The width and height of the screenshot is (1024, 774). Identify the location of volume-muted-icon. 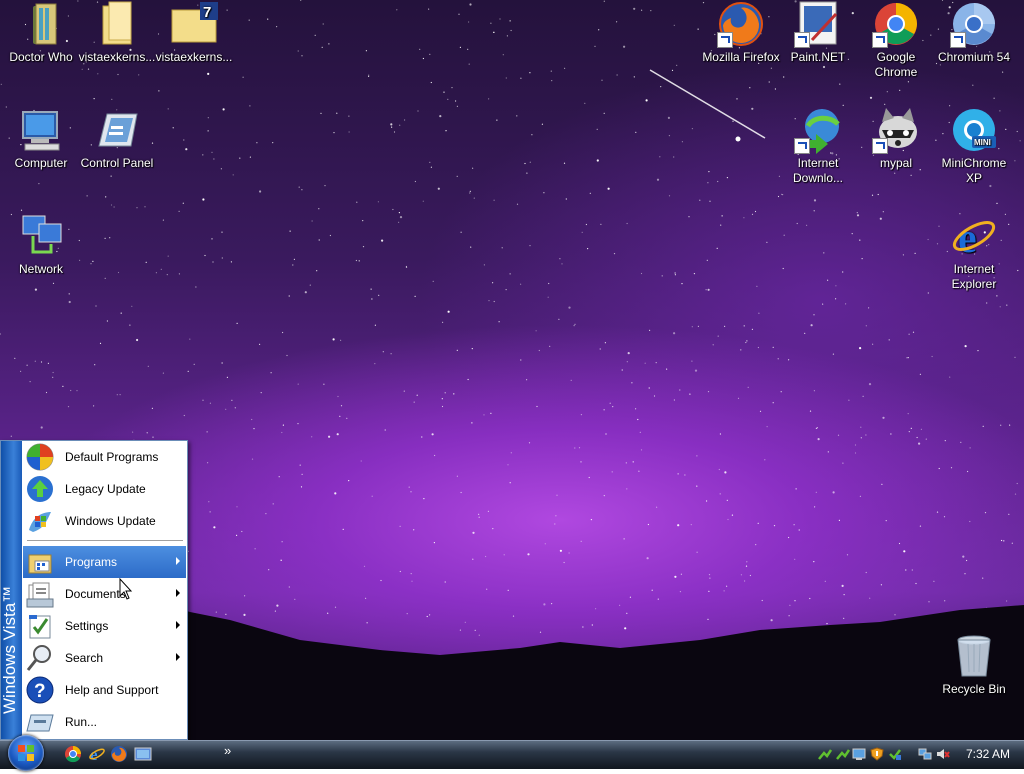
(943, 754).